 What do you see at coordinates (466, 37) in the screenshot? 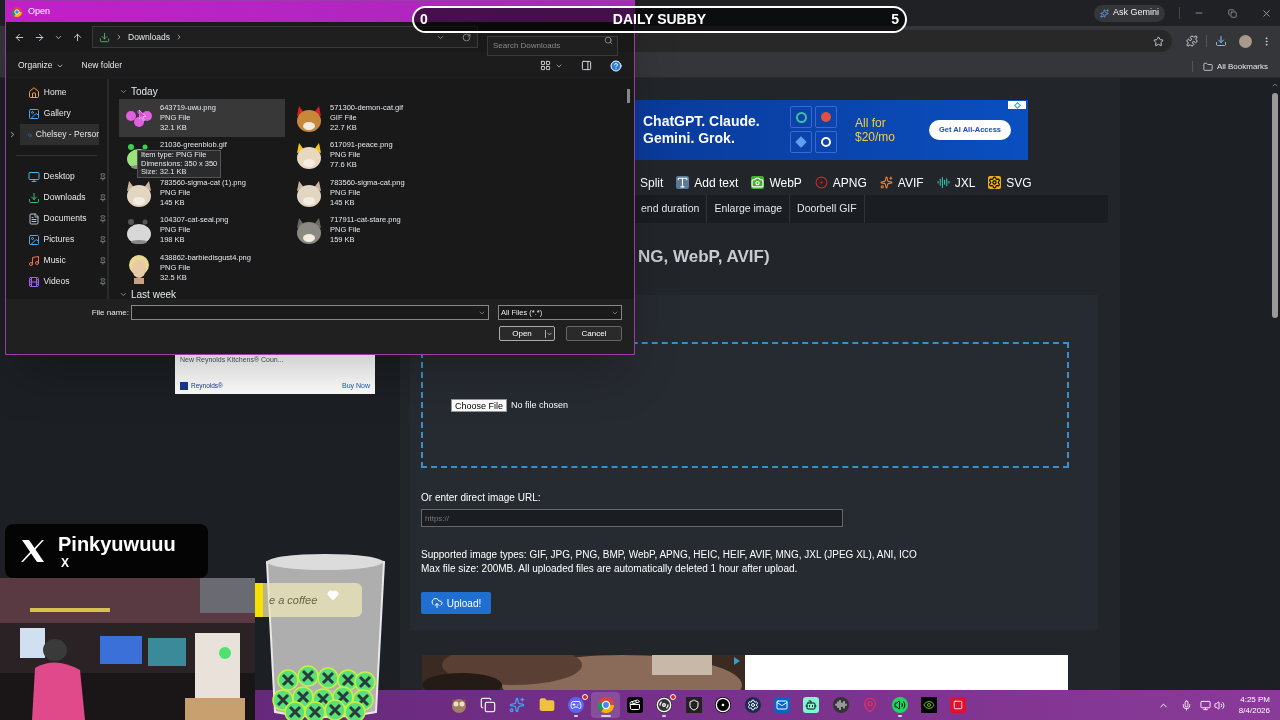
I see `refresh-icon` at bounding box center [466, 37].